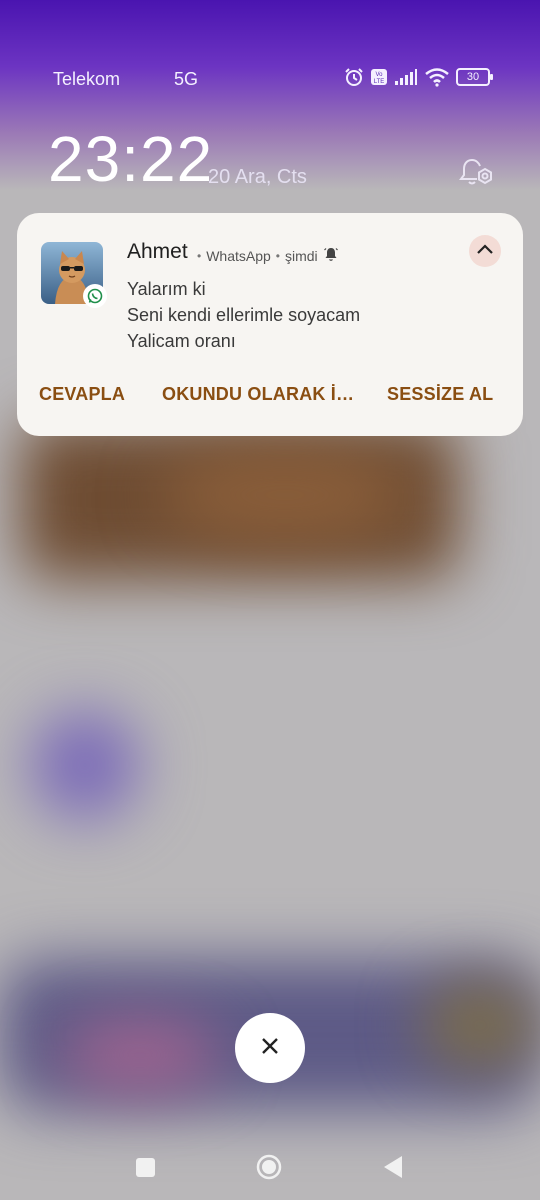  What do you see at coordinates (331, 255) in the screenshot?
I see `bell-icon` at bounding box center [331, 255].